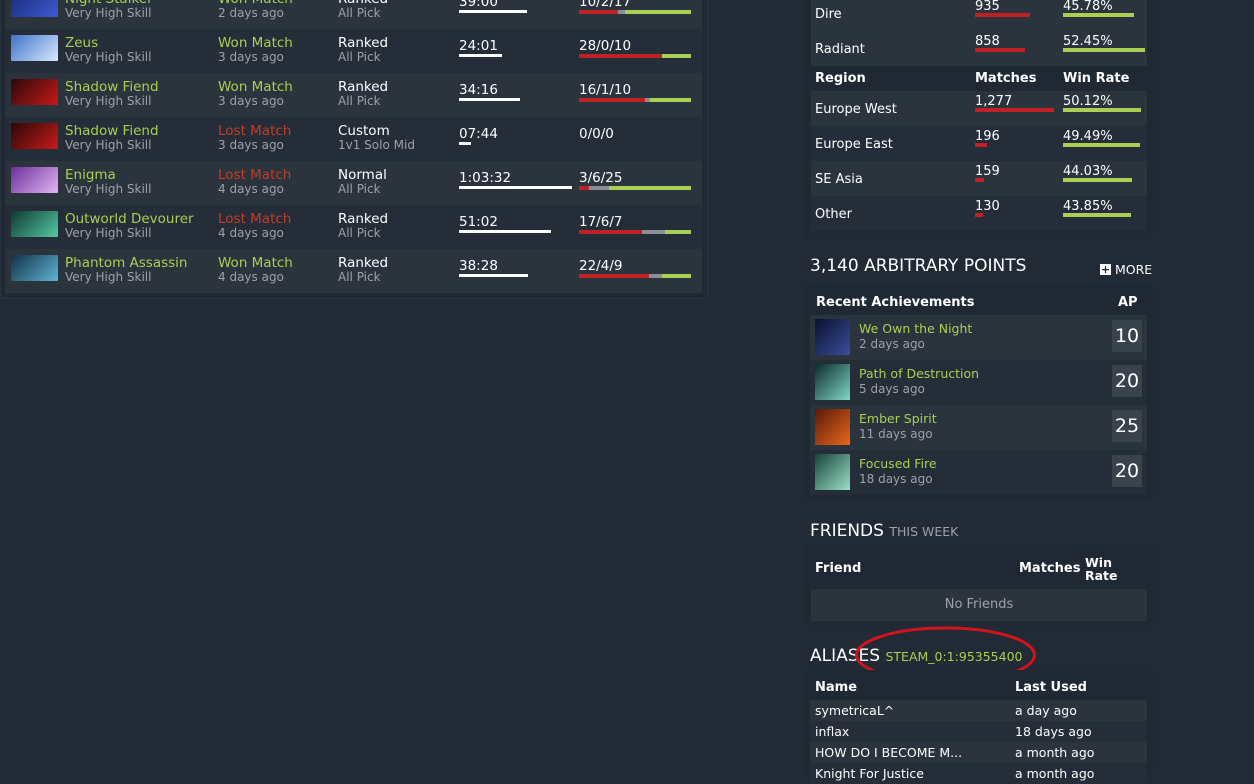 The image size is (1254, 784). What do you see at coordinates (836, 687) in the screenshot?
I see `alias-name-column-header: Name` at bounding box center [836, 687].